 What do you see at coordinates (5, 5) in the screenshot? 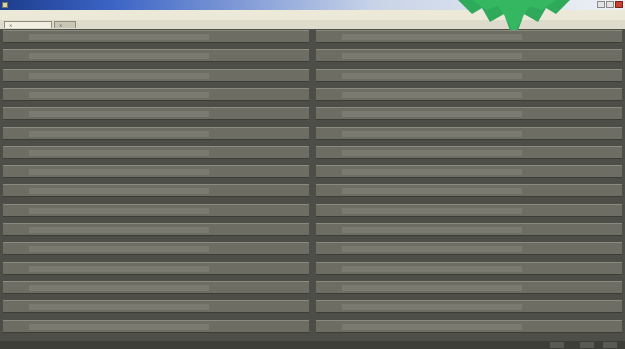
I see `app-icon` at bounding box center [5, 5].